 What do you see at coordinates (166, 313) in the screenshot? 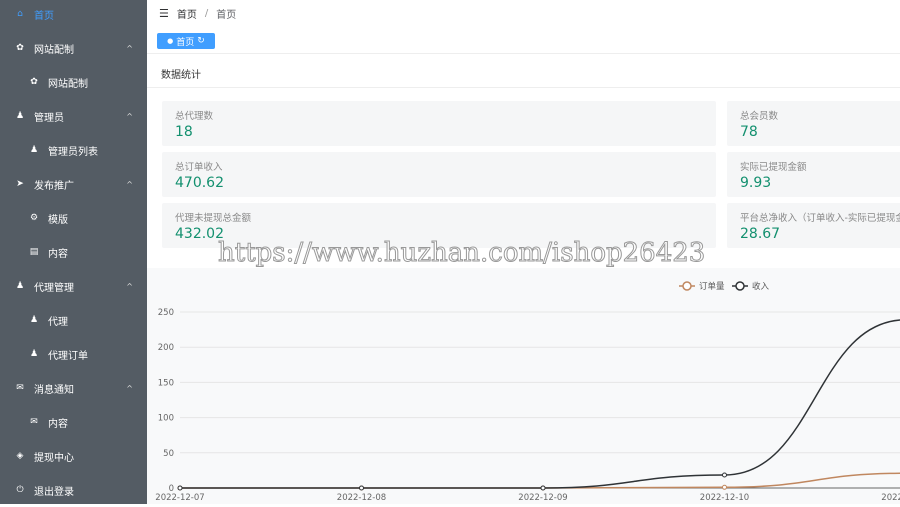
I see `y-tick-label: 250` at bounding box center [166, 313].